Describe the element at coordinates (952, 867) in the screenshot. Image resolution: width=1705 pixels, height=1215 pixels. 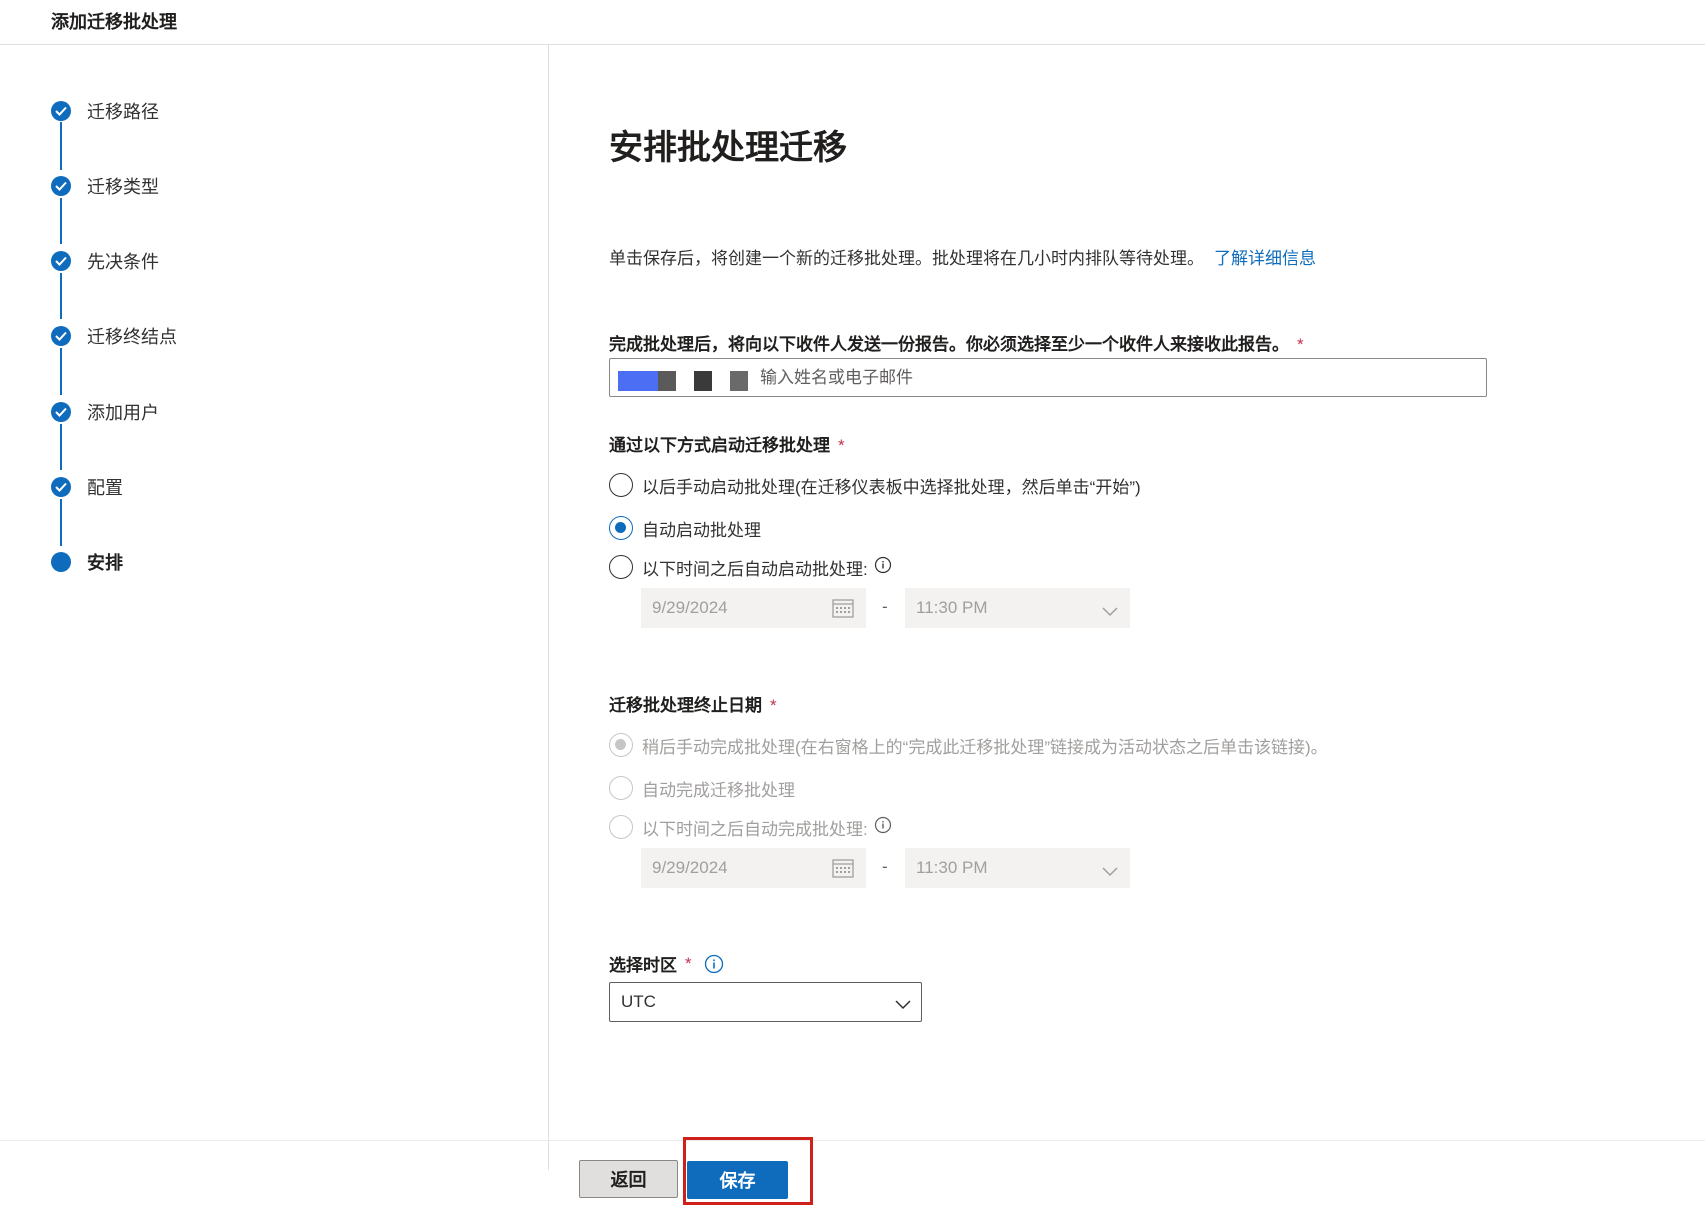
I see `end-time-value: 11:30 PM` at that location.